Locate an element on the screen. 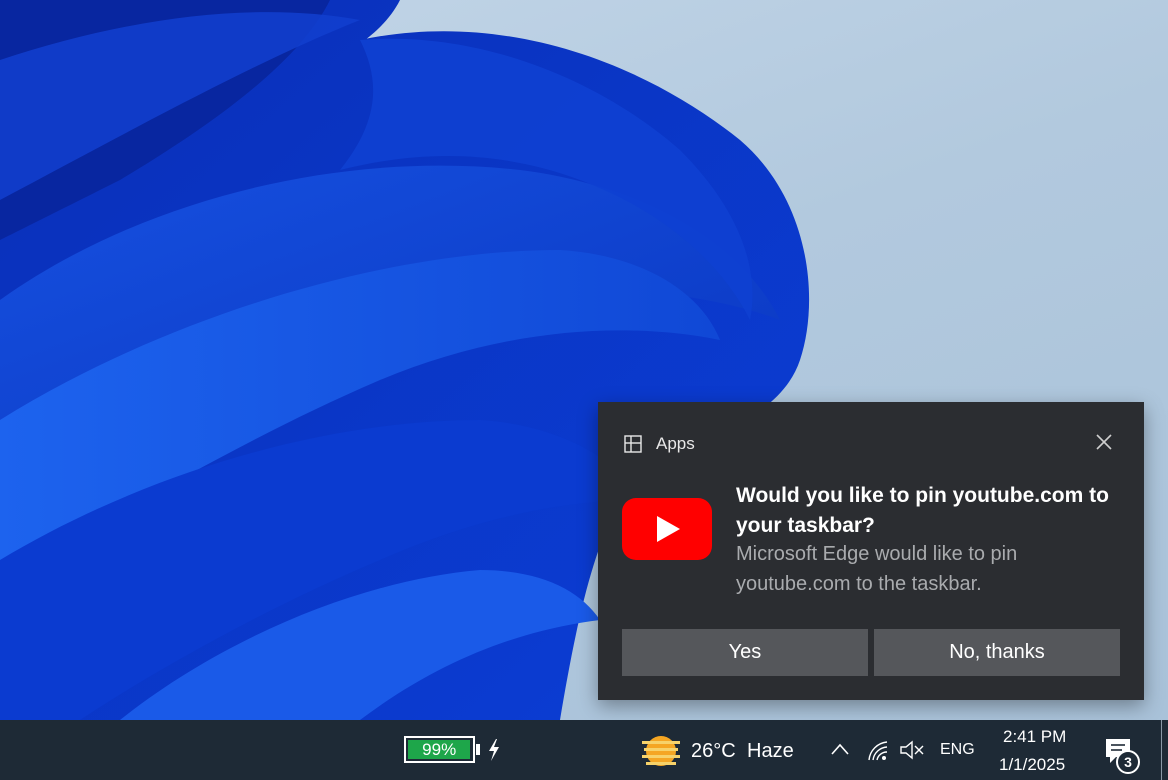 The image size is (1168, 780). charging-bolt-icon is located at coordinates (494, 750).